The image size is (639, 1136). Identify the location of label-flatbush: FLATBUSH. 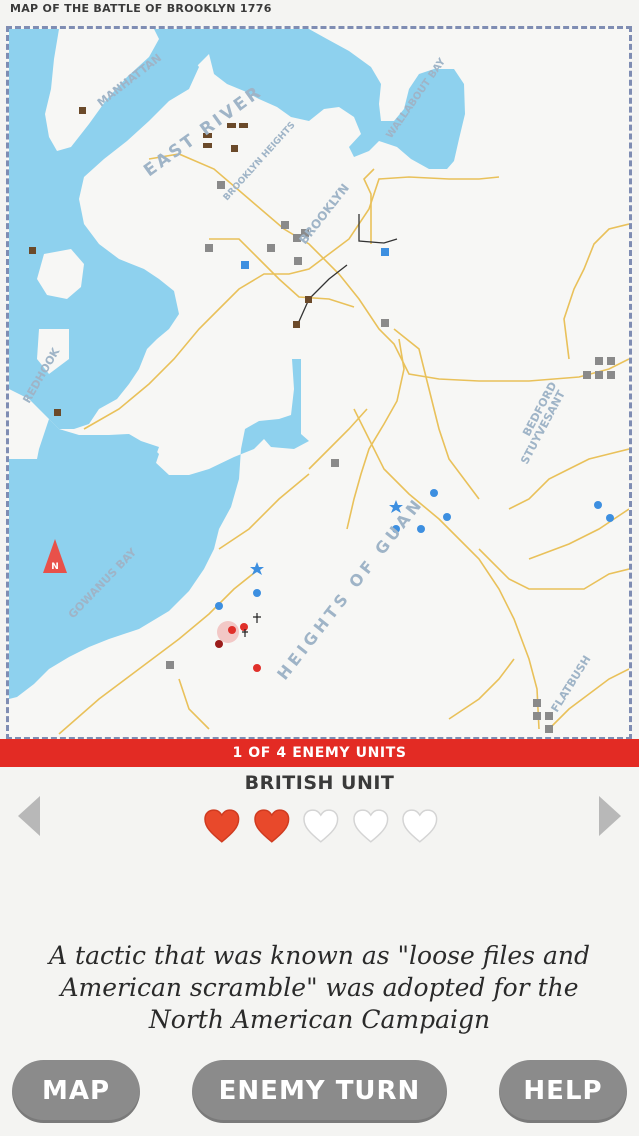
(571, 683).